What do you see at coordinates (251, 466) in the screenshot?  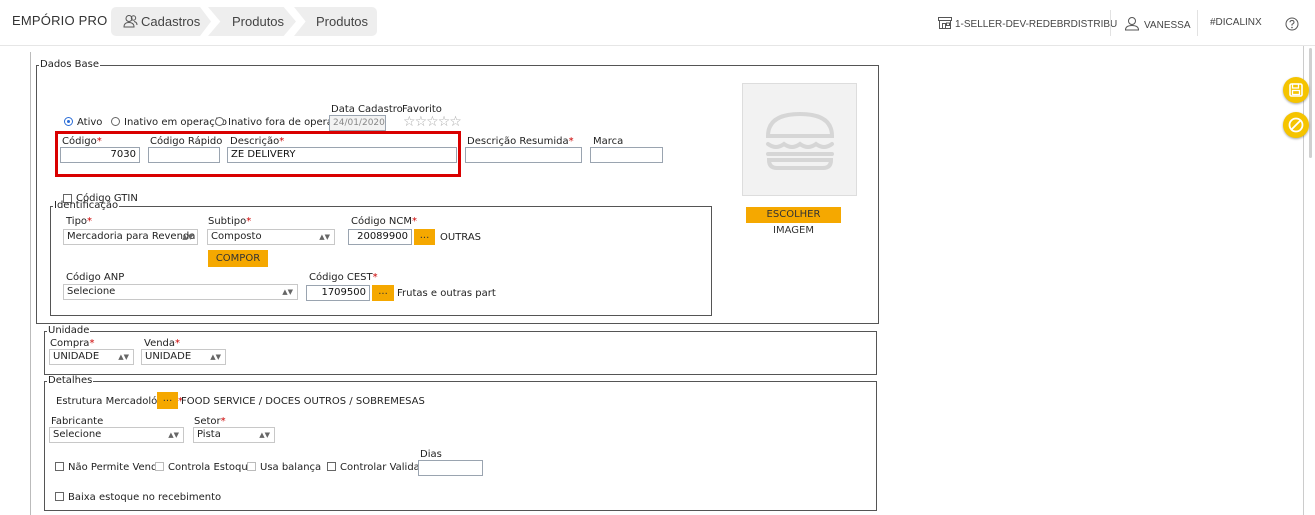 I see `usa-balanca-checkbox` at bounding box center [251, 466].